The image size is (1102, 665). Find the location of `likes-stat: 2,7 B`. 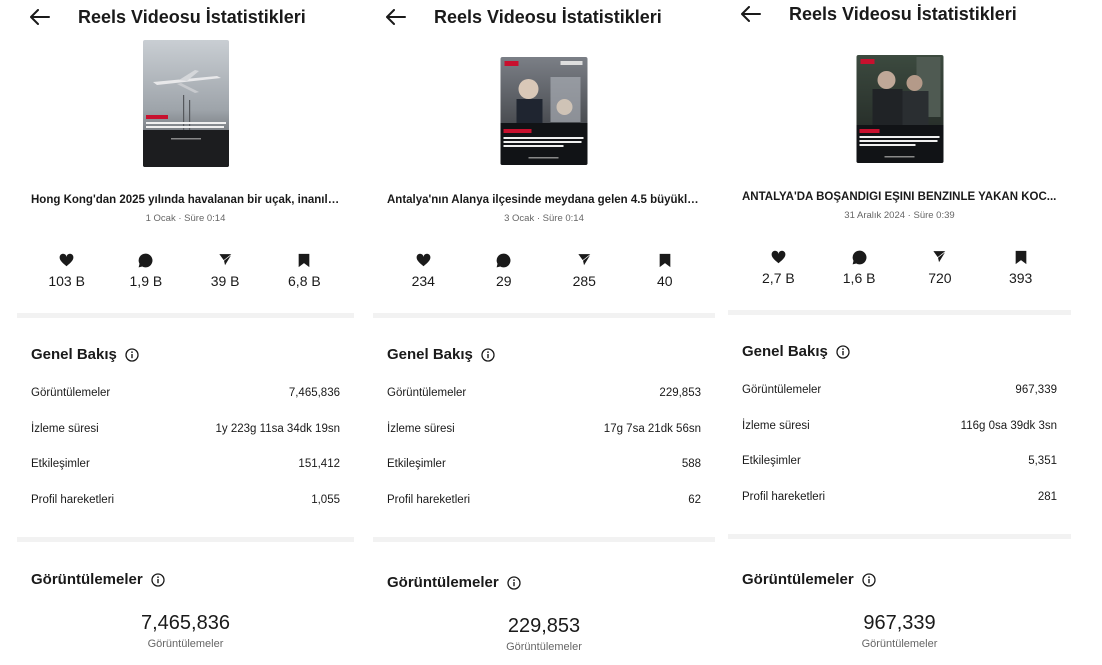

likes-stat: 2,7 B is located at coordinates (778, 267).